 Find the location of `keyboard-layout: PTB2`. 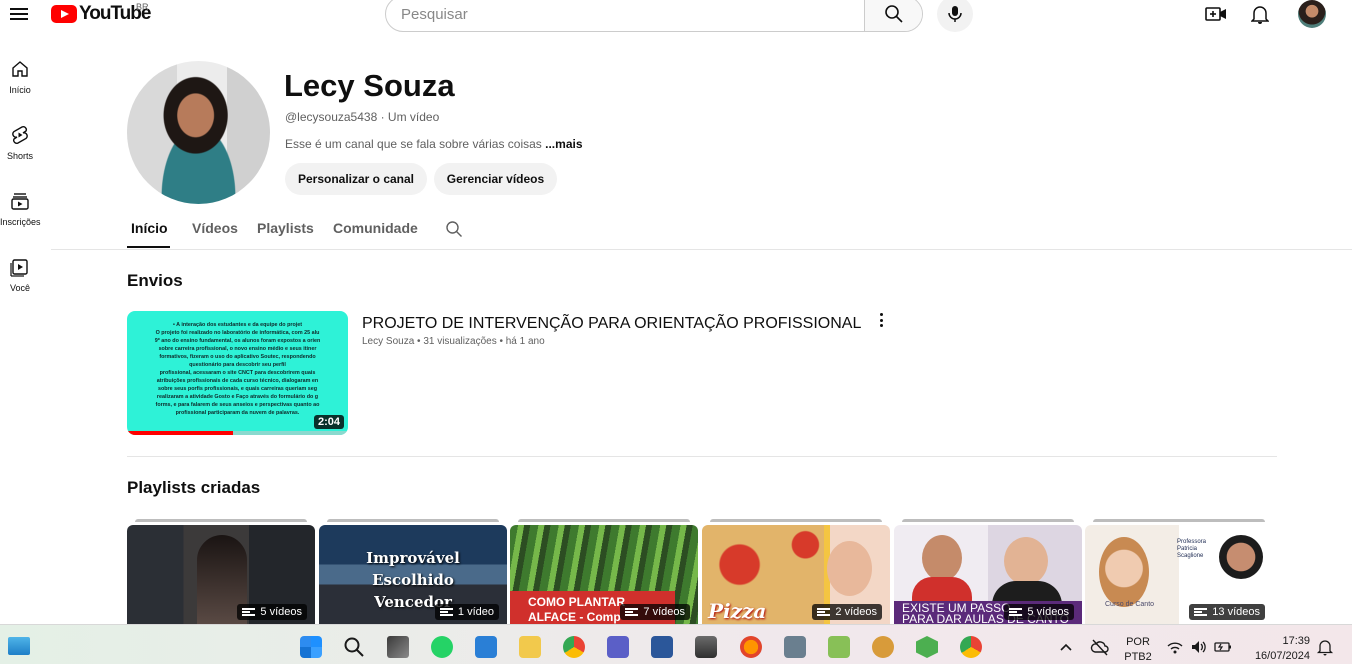

keyboard-layout: PTB2 is located at coordinates (1138, 657).